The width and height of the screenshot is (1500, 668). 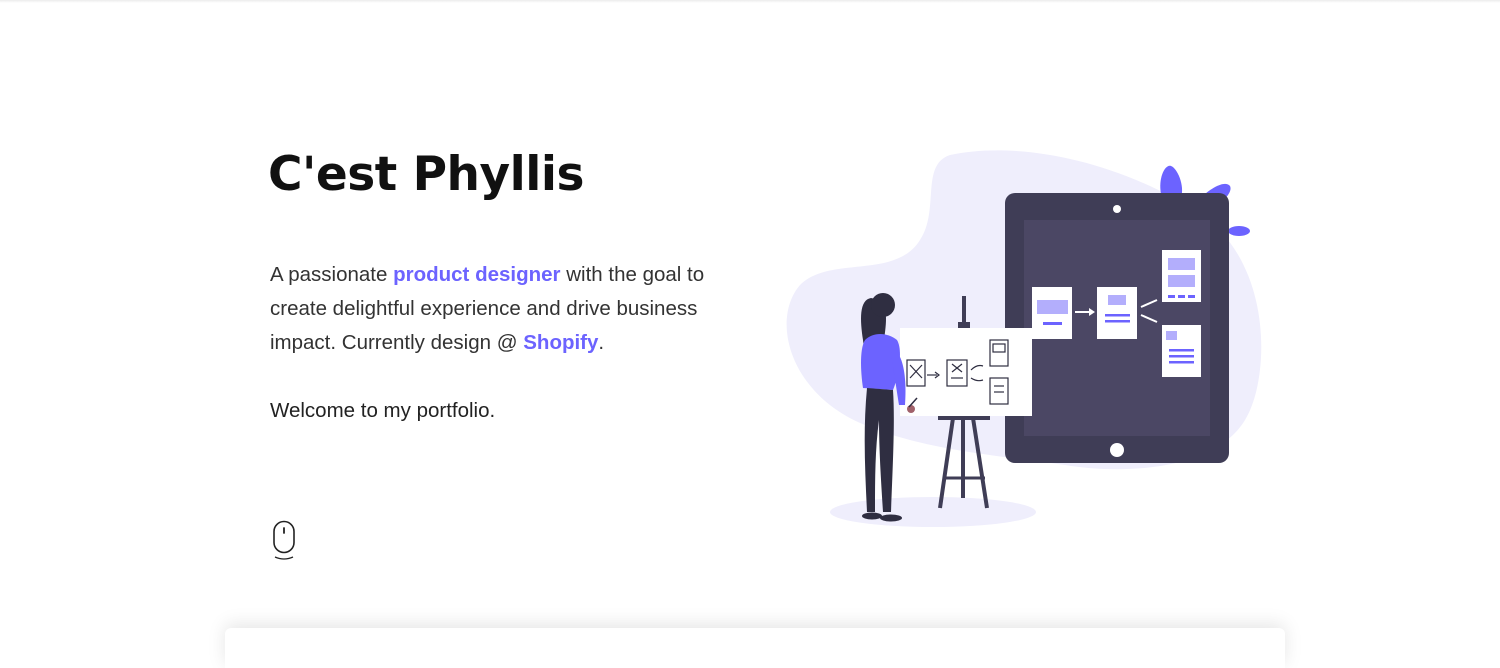 I want to click on tablet-home-button, so click(x=1117, y=450).